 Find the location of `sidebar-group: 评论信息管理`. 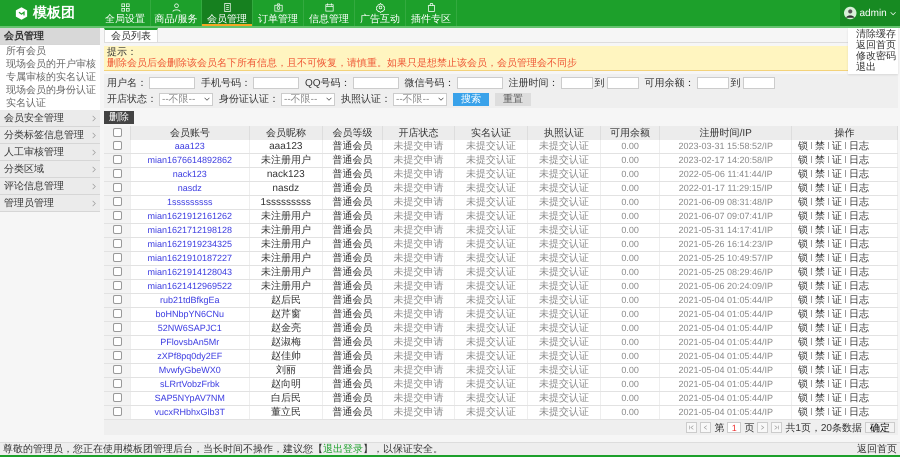

sidebar-group: 评论信息管理 is located at coordinates (50, 186).